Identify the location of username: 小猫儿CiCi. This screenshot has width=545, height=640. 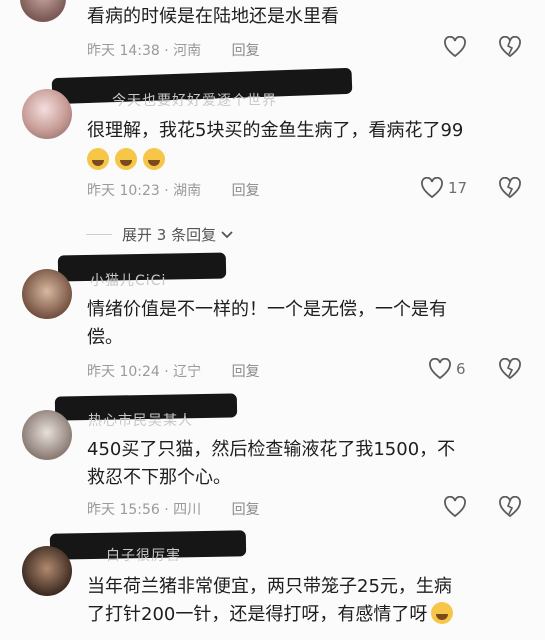
(128, 280).